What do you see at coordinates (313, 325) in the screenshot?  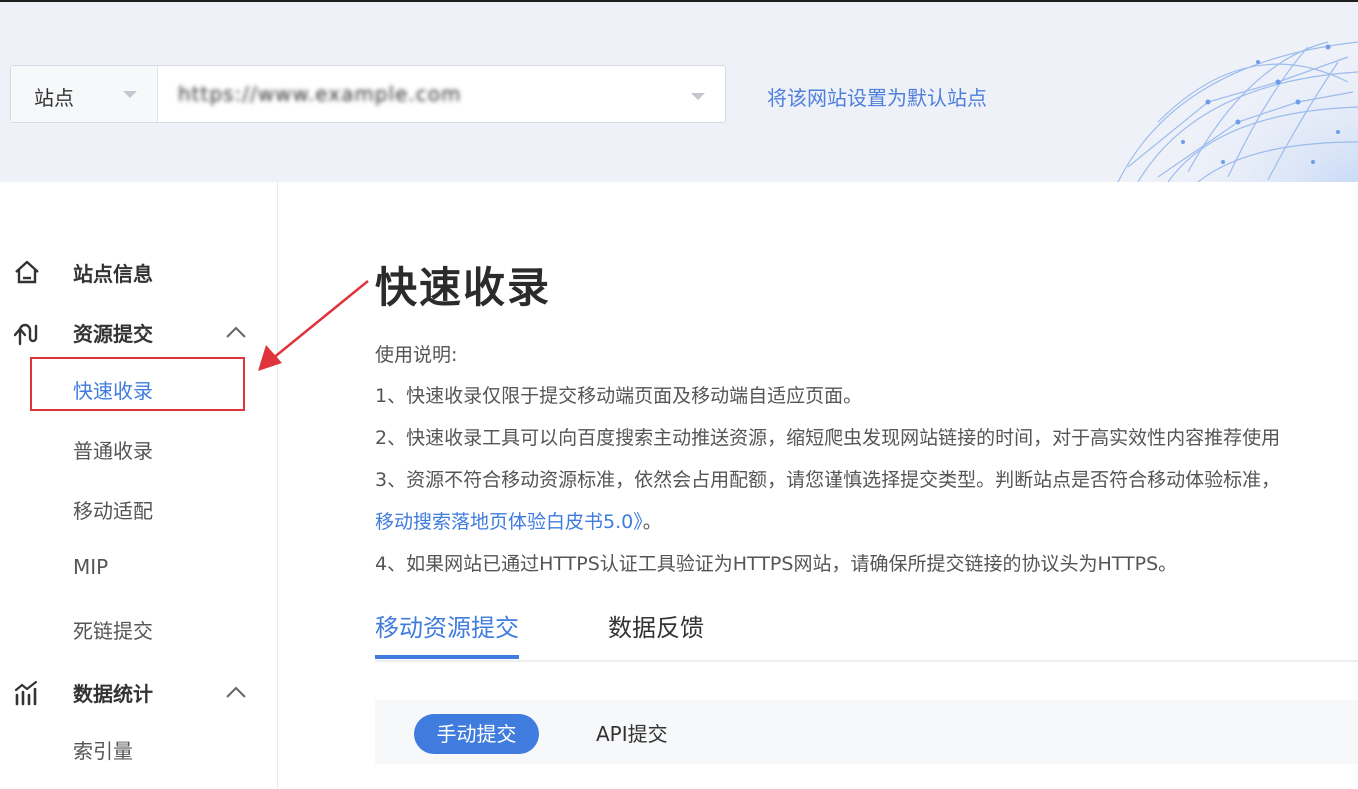 I see `annotation-arrow` at bounding box center [313, 325].